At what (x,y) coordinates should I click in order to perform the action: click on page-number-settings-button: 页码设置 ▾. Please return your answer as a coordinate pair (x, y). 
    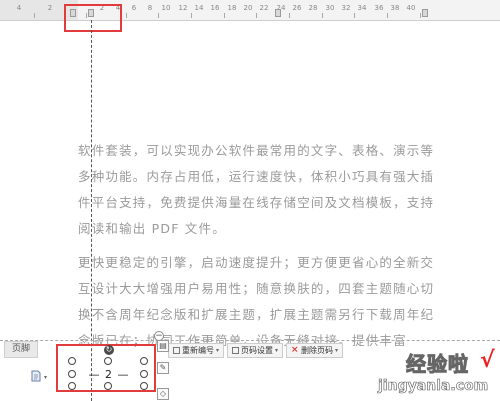
    Looking at the image, I should click on (255, 350).